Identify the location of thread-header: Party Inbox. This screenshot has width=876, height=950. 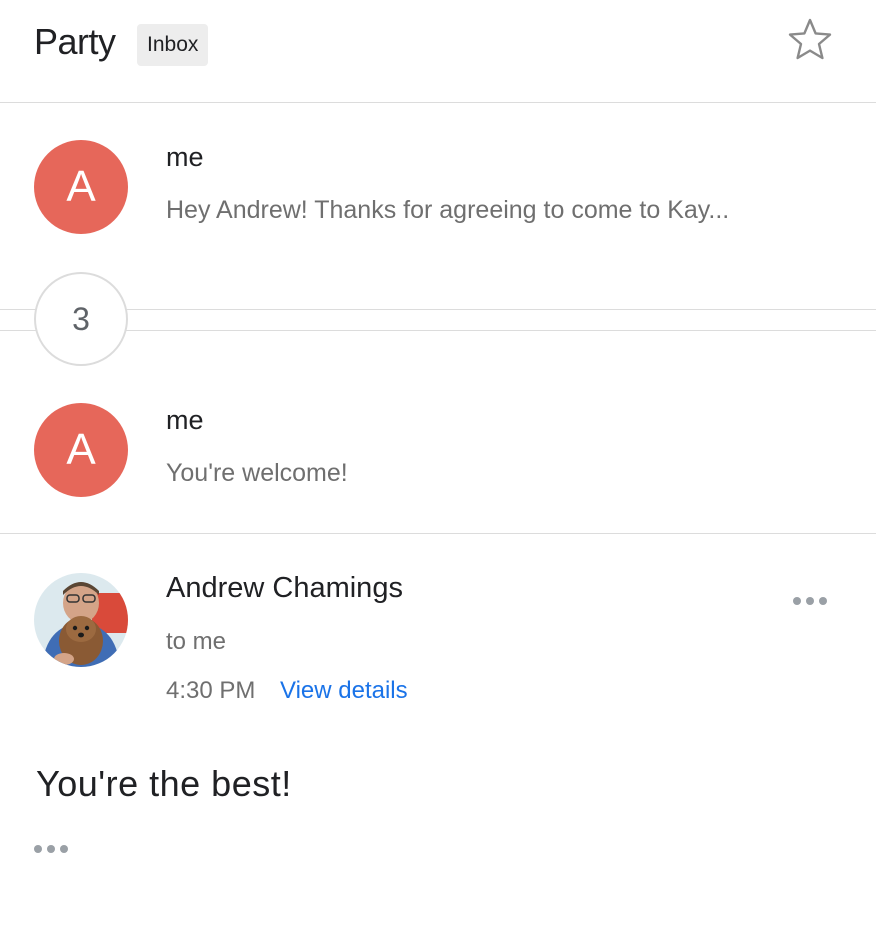
(438, 51).